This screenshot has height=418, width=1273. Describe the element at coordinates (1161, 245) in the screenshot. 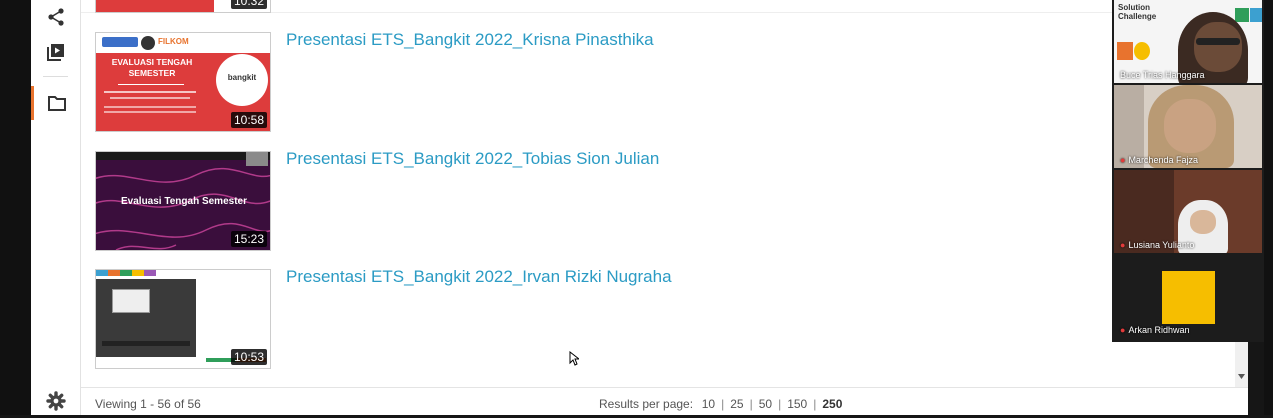

I see `participant-name: Lusiana Yulianto` at that location.